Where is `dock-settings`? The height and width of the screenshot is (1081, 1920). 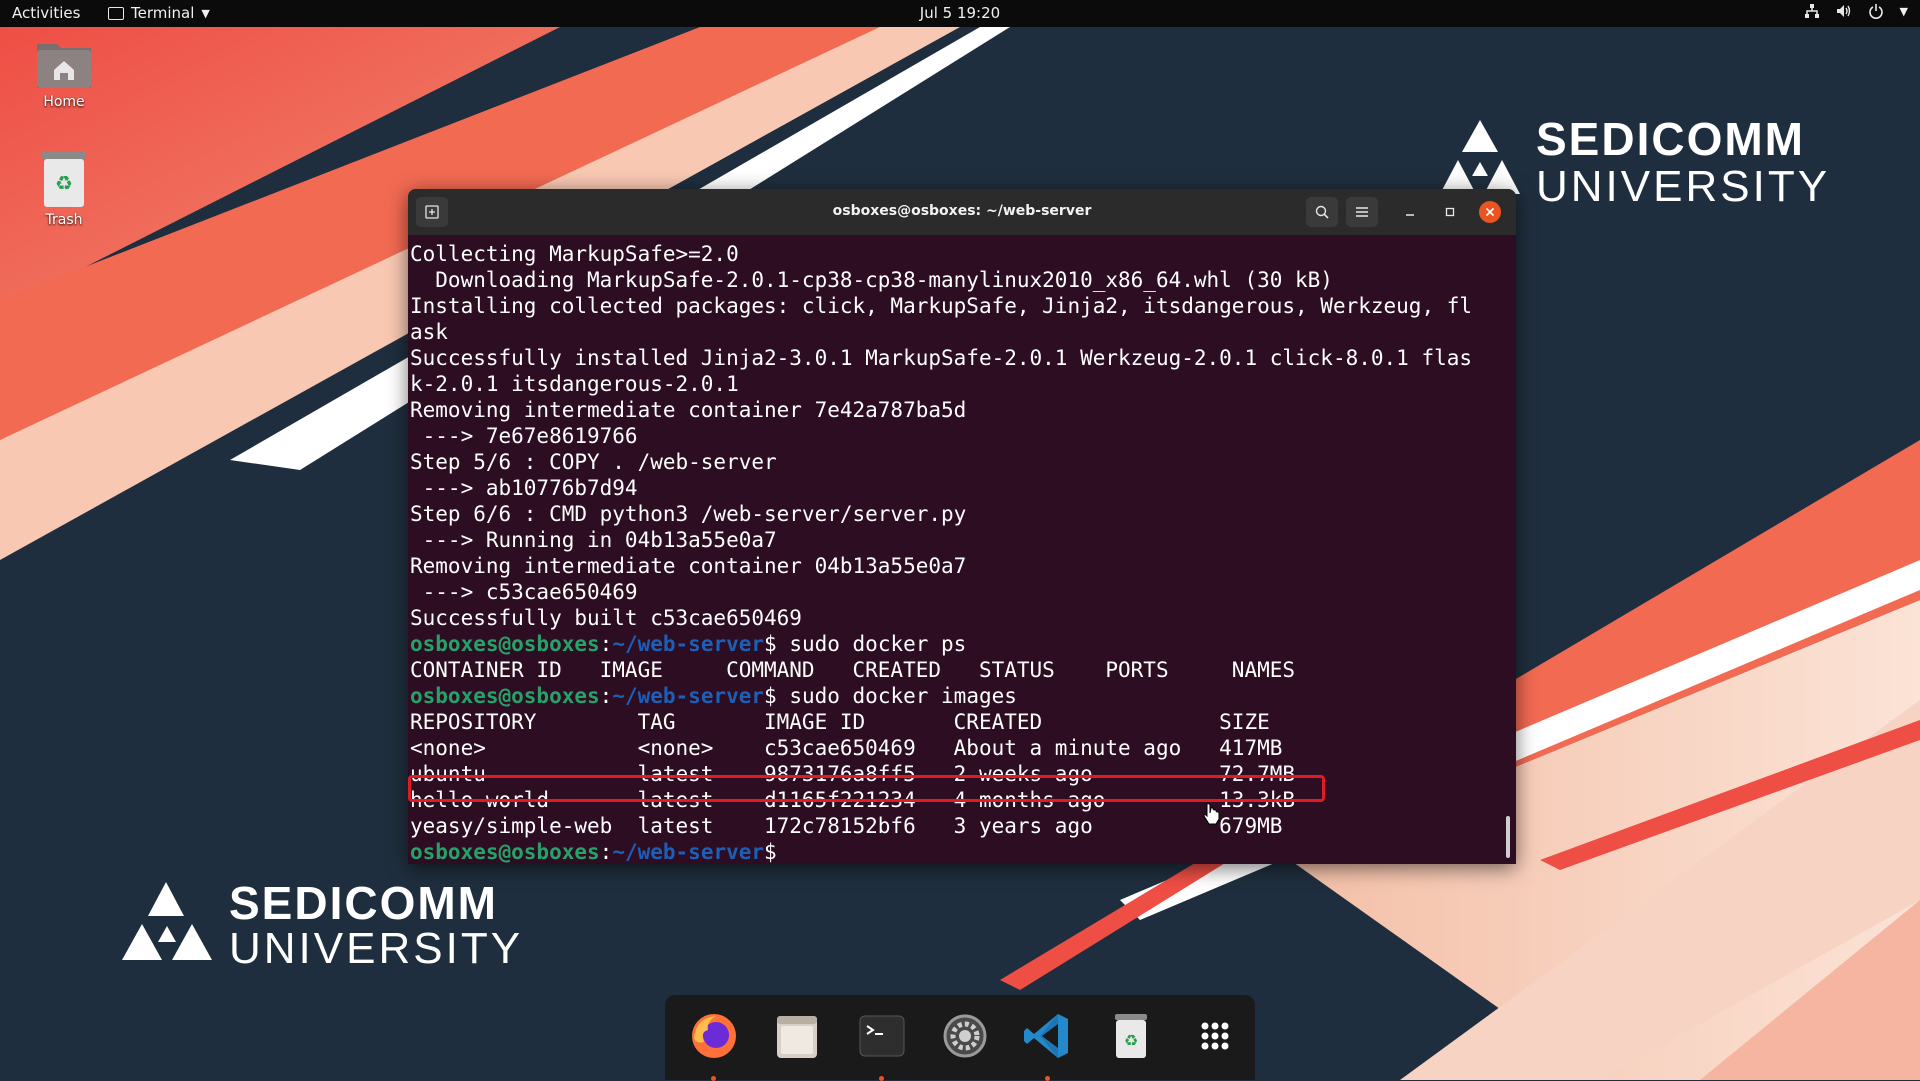
dock-settings is located at coordinates (965, 1036).